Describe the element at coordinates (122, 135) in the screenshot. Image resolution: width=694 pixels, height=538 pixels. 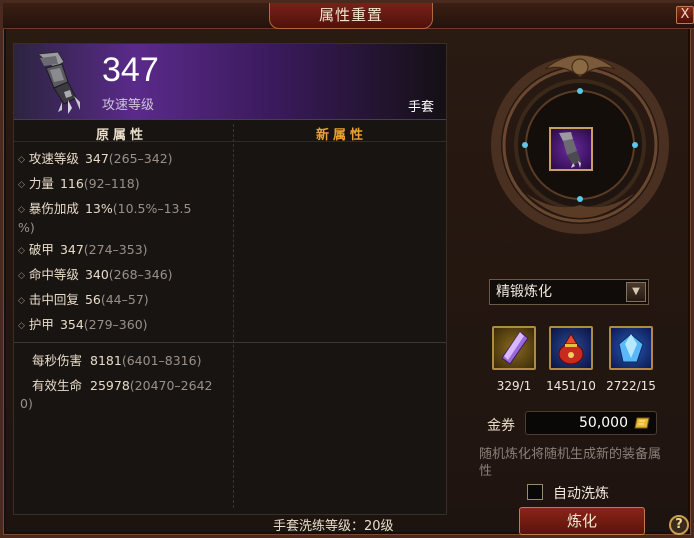
I see `original-attributes-header: 原属性` at that location.